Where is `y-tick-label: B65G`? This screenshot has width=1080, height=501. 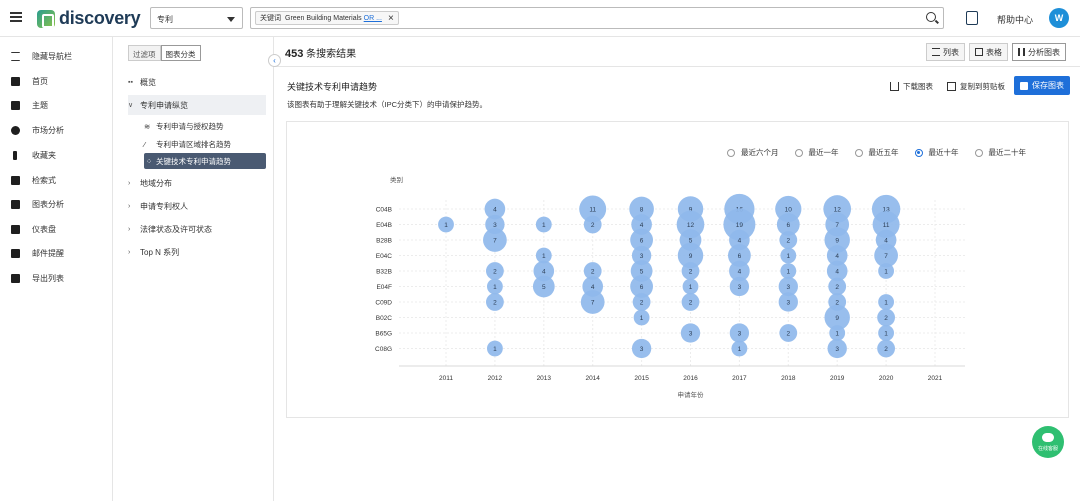
y-tick-label: B65G is located at coordinates (383, 334).